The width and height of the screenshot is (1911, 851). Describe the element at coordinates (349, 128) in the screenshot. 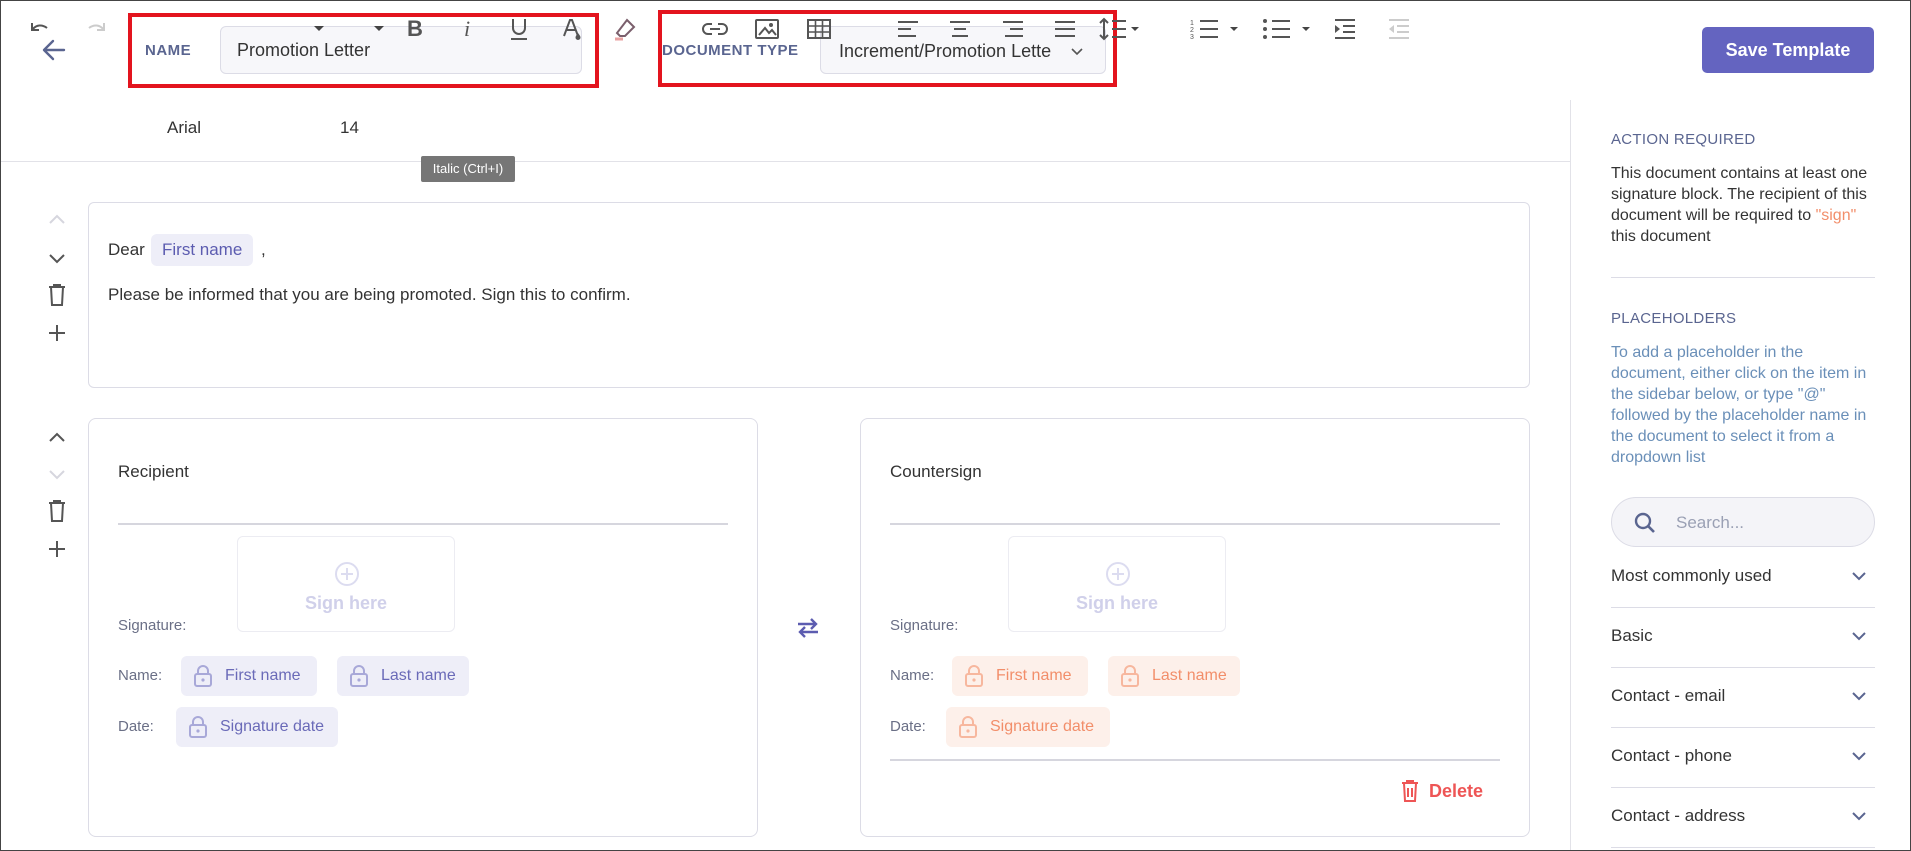

I see `font-size-select: 14` at that location.